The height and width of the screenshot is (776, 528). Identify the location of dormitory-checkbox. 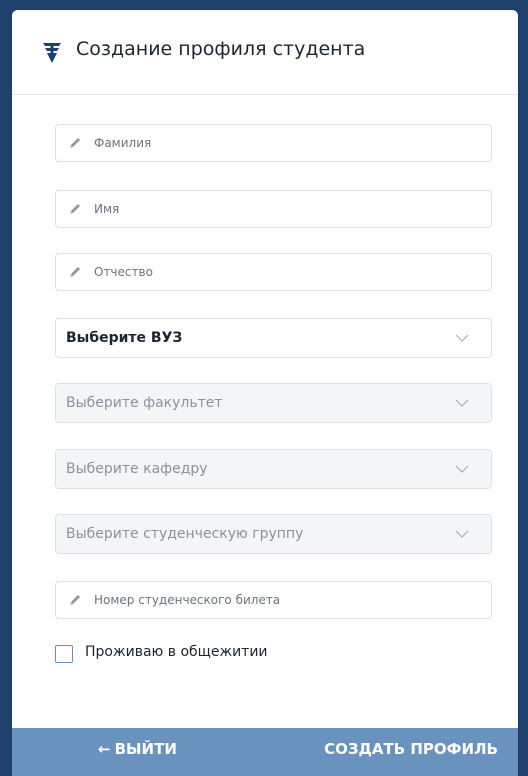
(64, 654).